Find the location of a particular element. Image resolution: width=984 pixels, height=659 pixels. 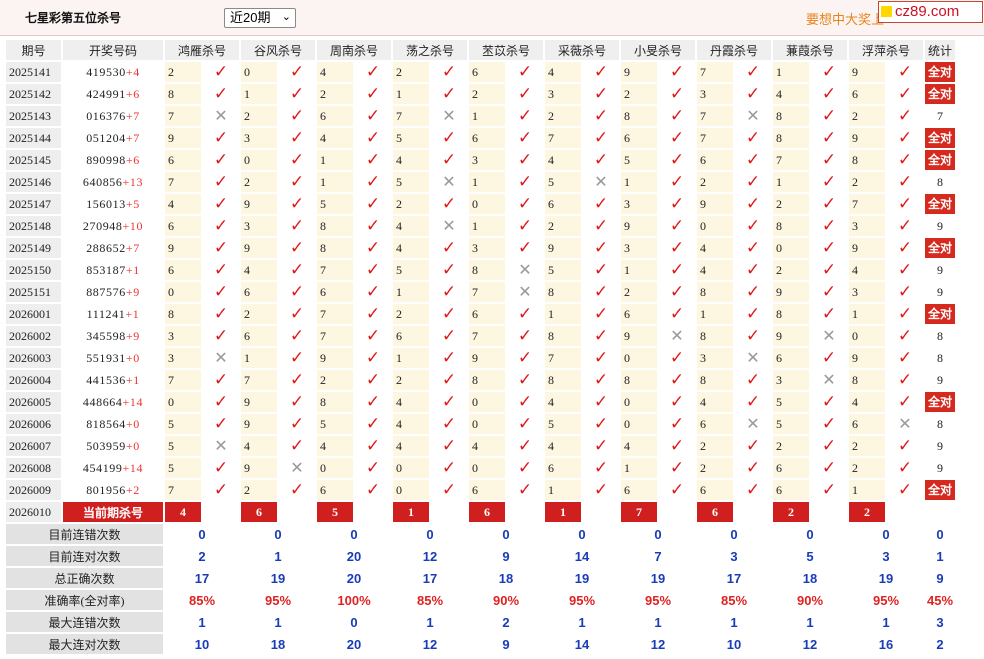

draw-numbers-cell: 503959+0 is located at coordinates (113, 446).